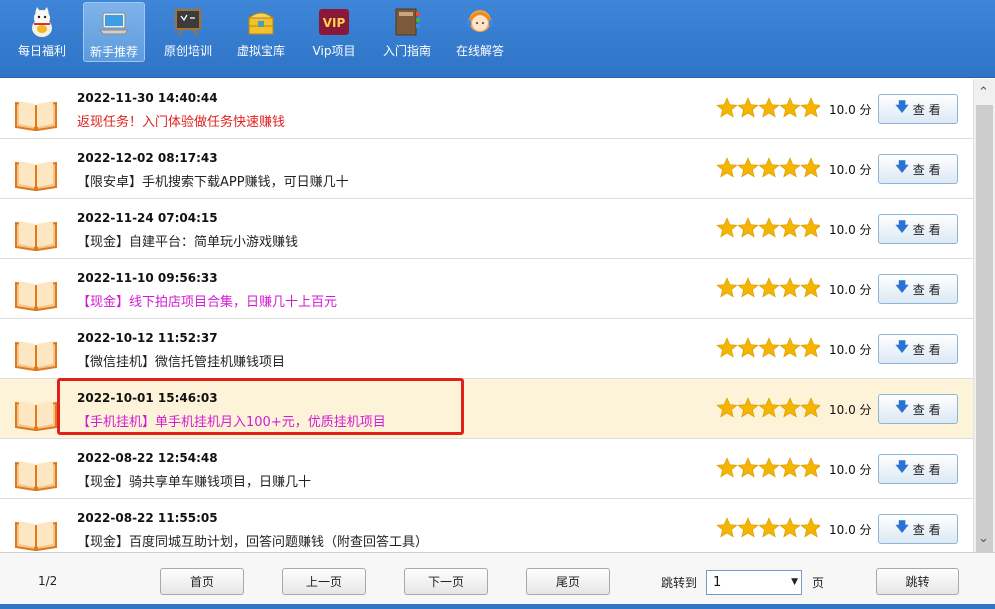  I want to click on vip-badge-text: VIP, so click(334, 23).